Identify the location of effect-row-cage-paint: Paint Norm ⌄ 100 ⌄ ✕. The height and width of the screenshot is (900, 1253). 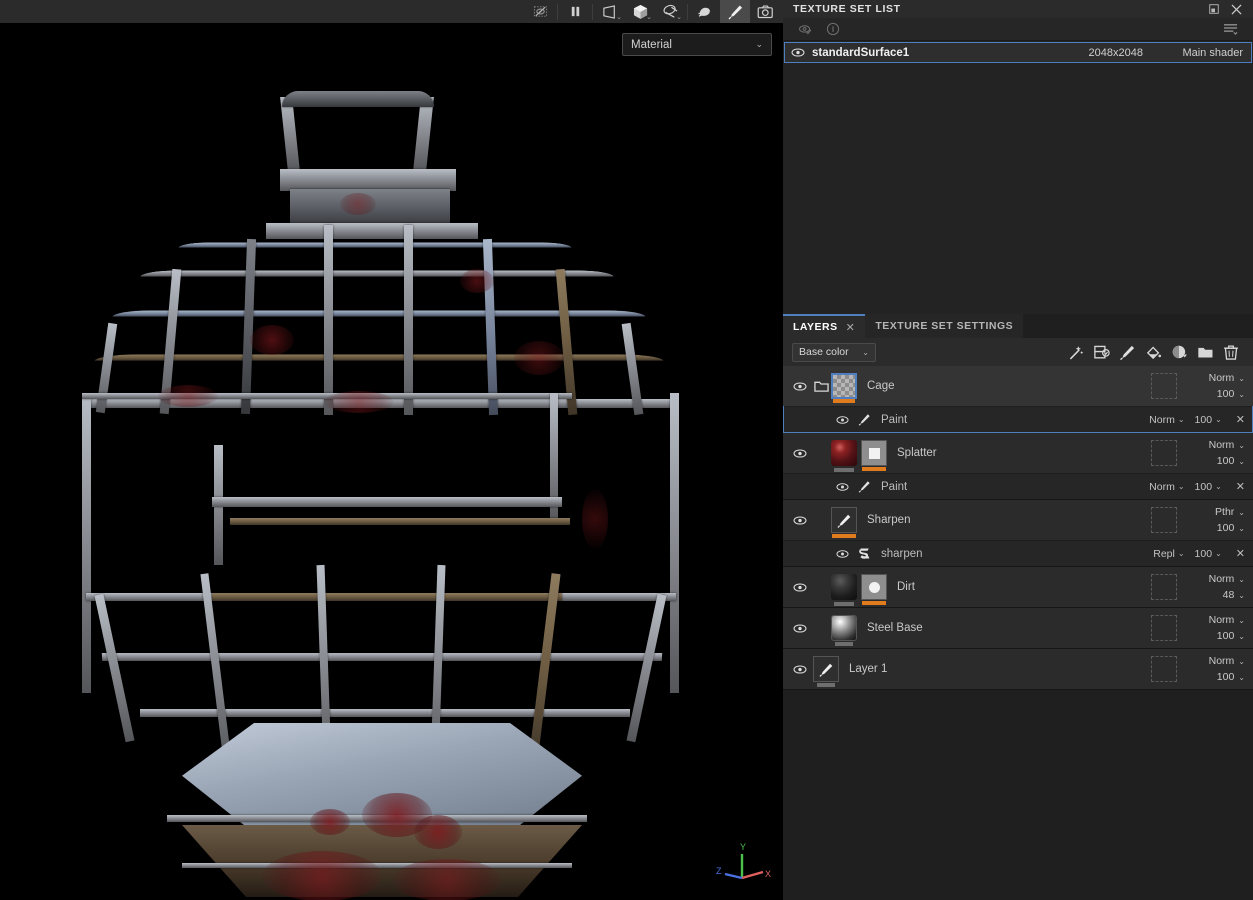
(1018, 419).